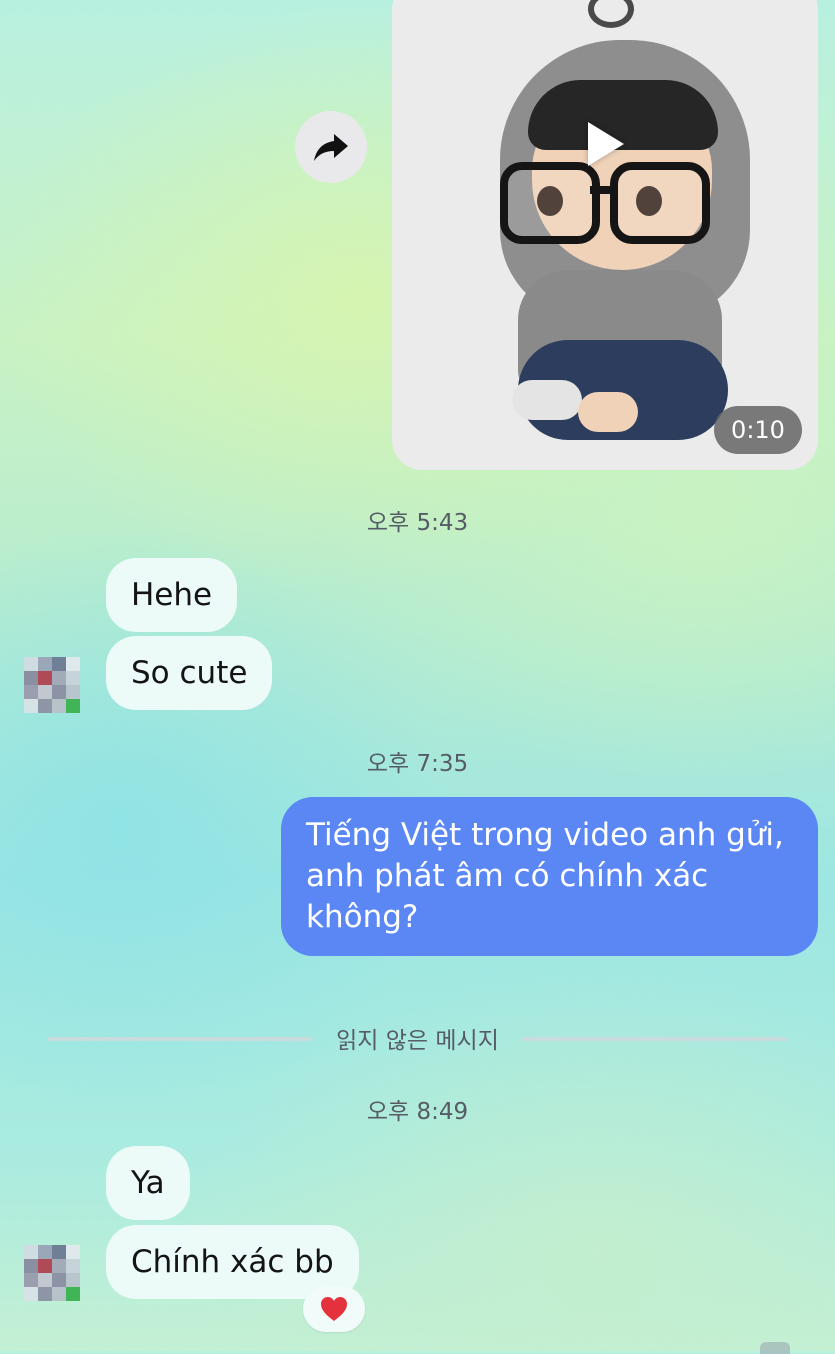  What do you see at coordinates (606, 144) in the screenshot?
I see `play-icon` at bounding box center [606, 144].